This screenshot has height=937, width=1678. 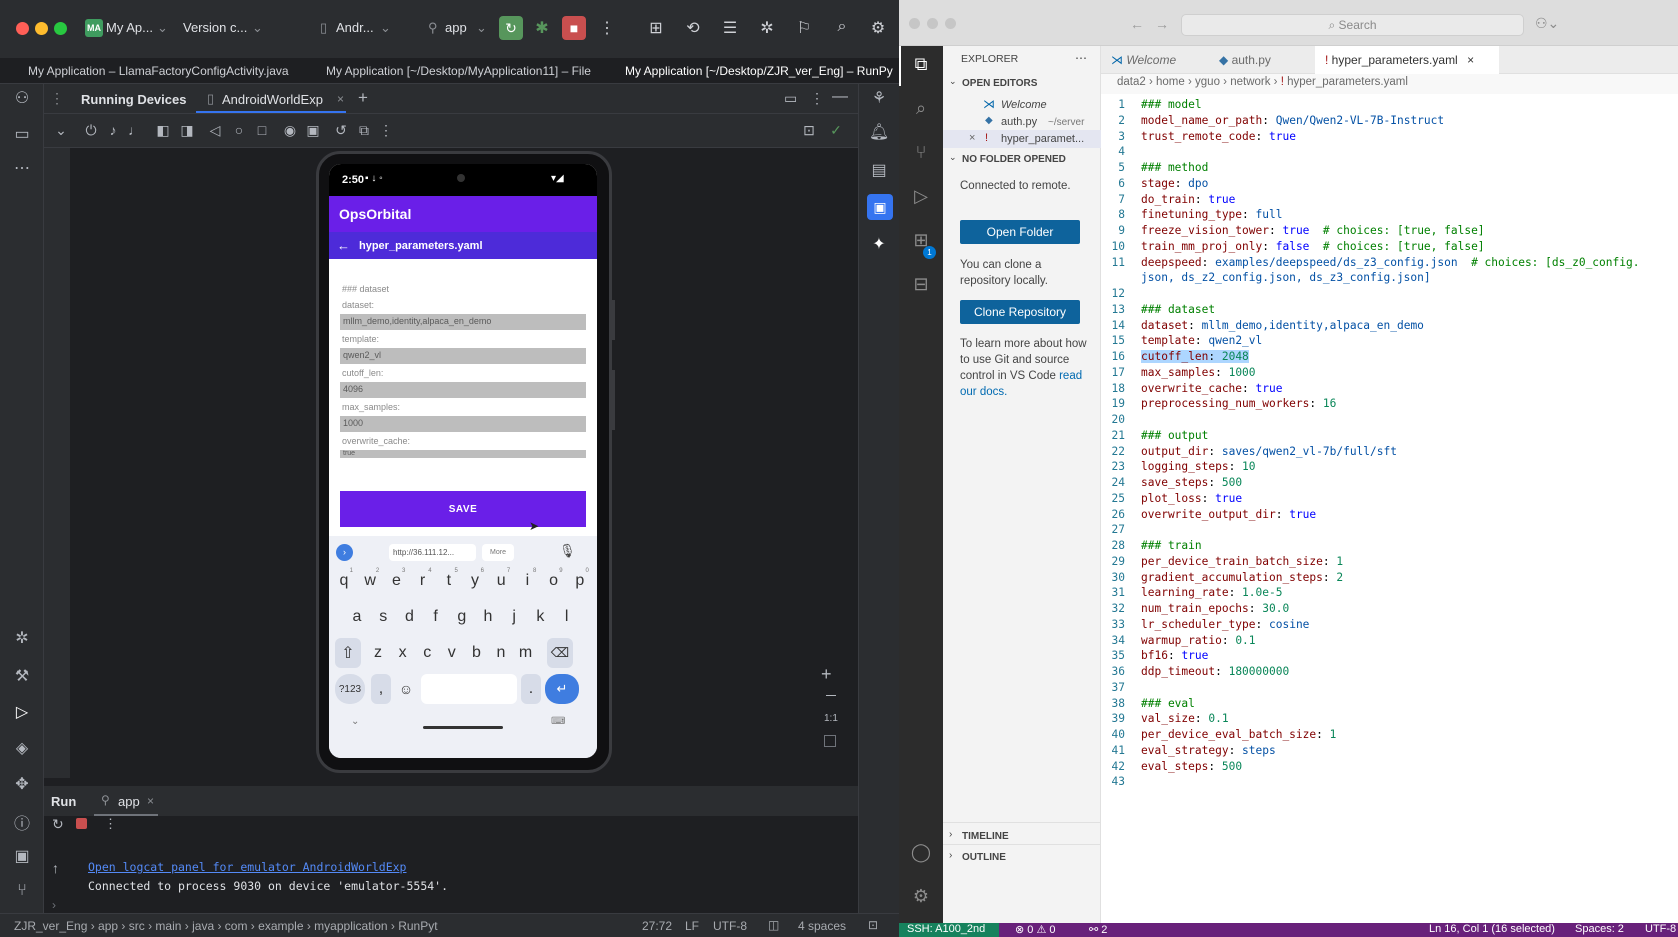 I want to click on timeline-header: TIMELINE, so click(x=985, y=836).